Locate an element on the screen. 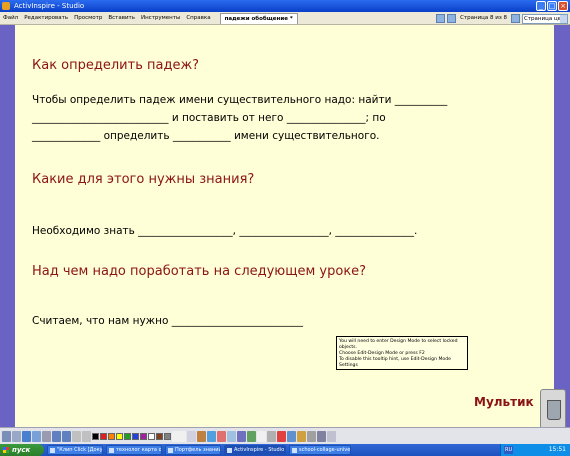 This screenshot has width=570, height=456. pen-icon is located at coordinates (201, 436).